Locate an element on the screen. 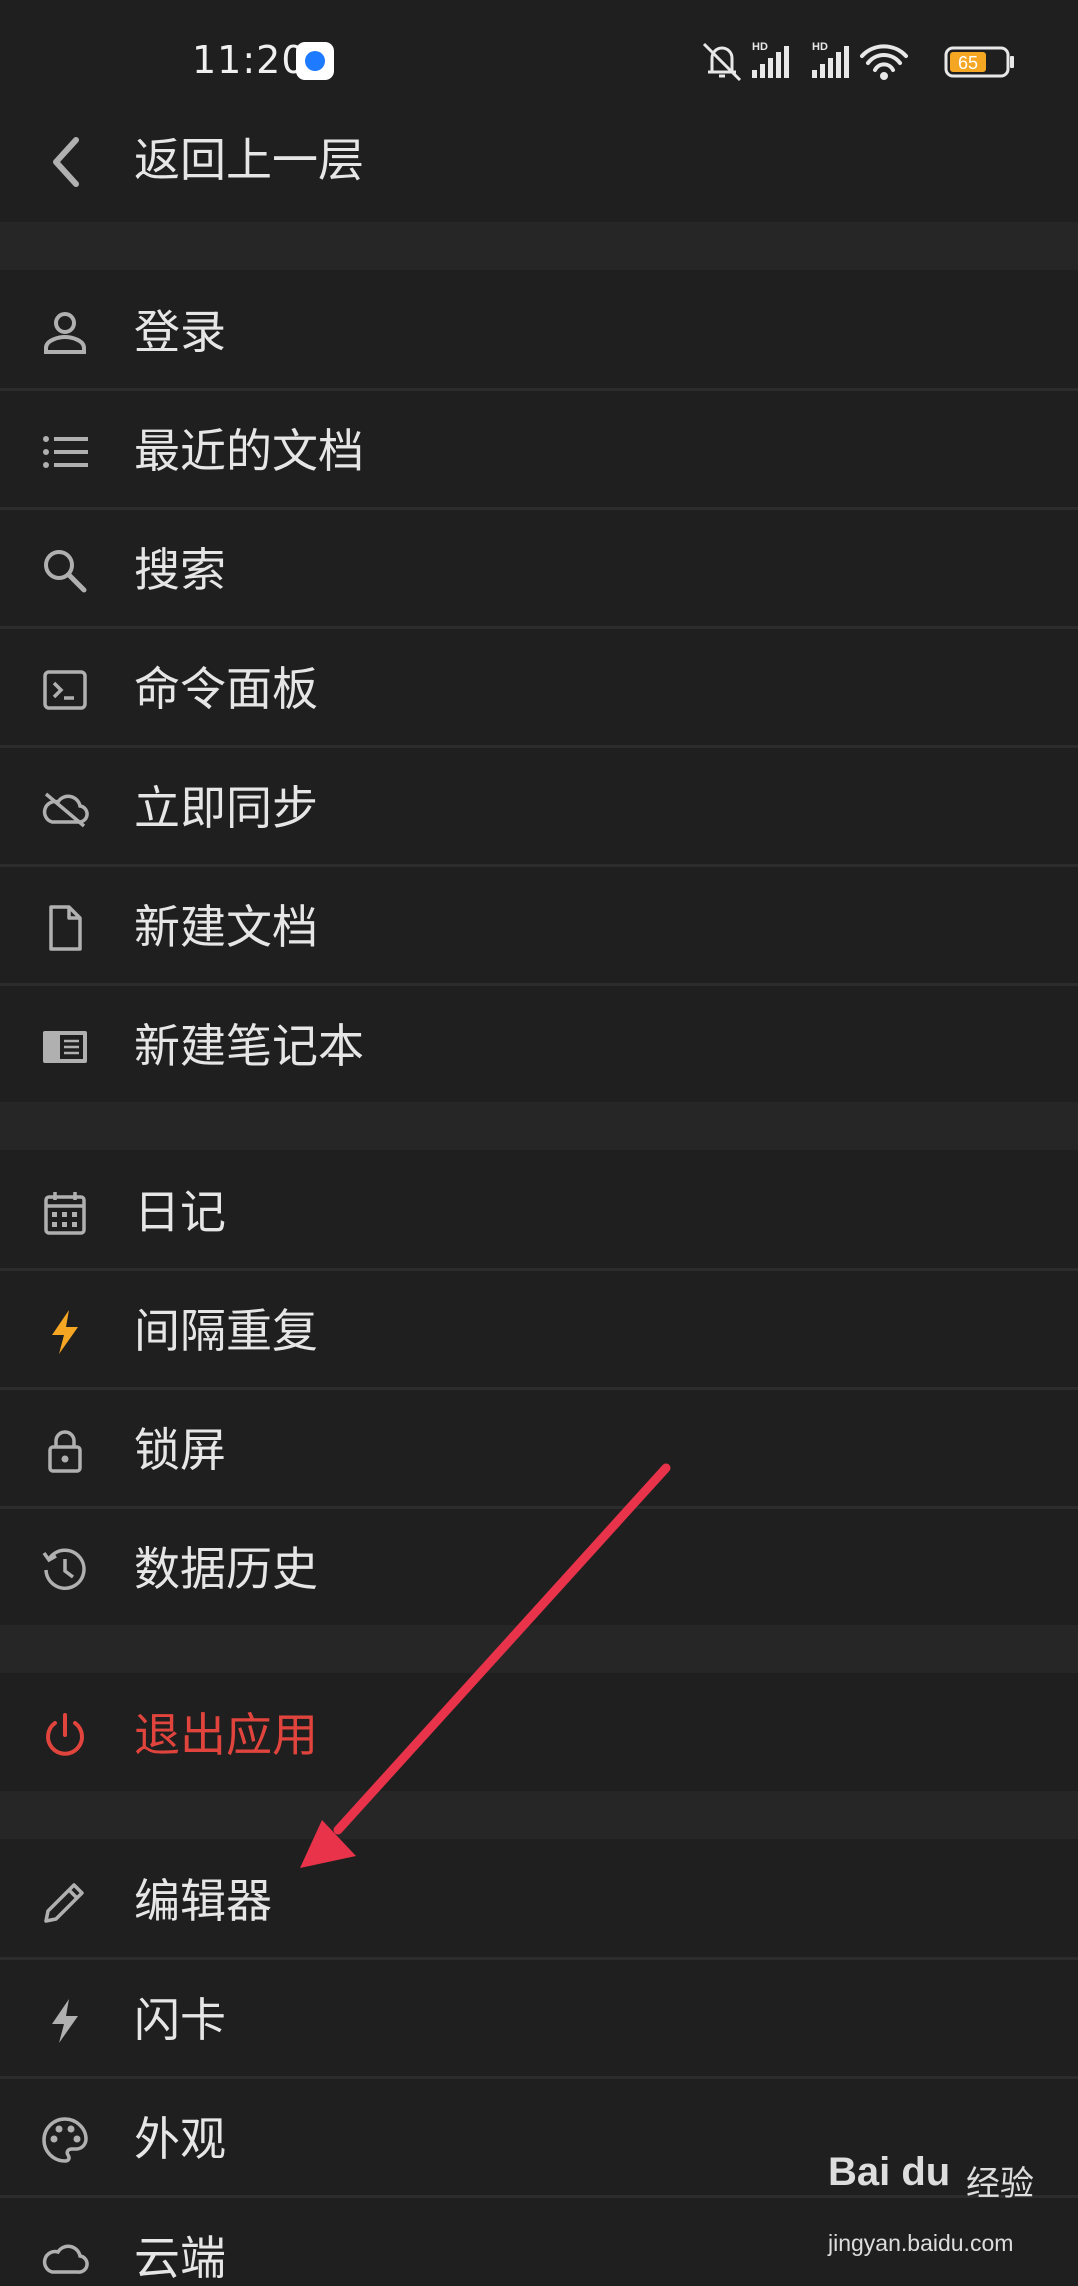  power-icon is located at coordinates (65, 1734).